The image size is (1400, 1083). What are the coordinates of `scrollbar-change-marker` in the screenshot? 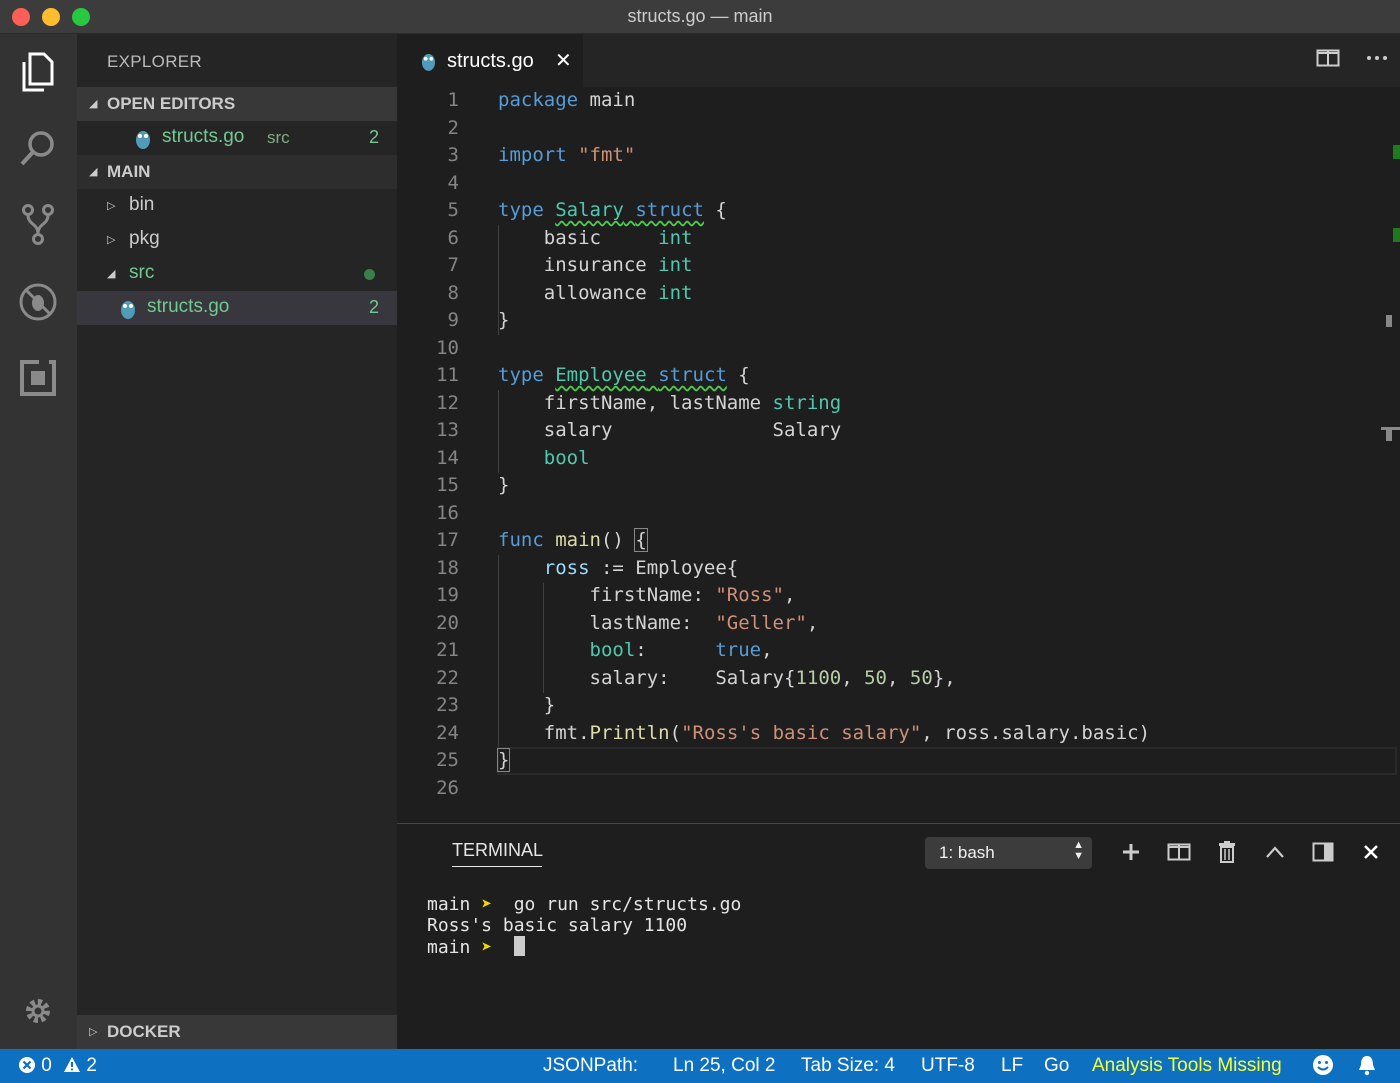 It's located at (1396, 152).